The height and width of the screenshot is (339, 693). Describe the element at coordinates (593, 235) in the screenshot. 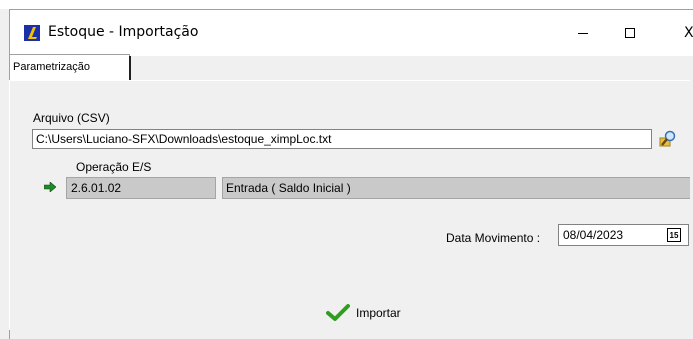

I see `data-movimento-value: 08/04/2023` at that location.